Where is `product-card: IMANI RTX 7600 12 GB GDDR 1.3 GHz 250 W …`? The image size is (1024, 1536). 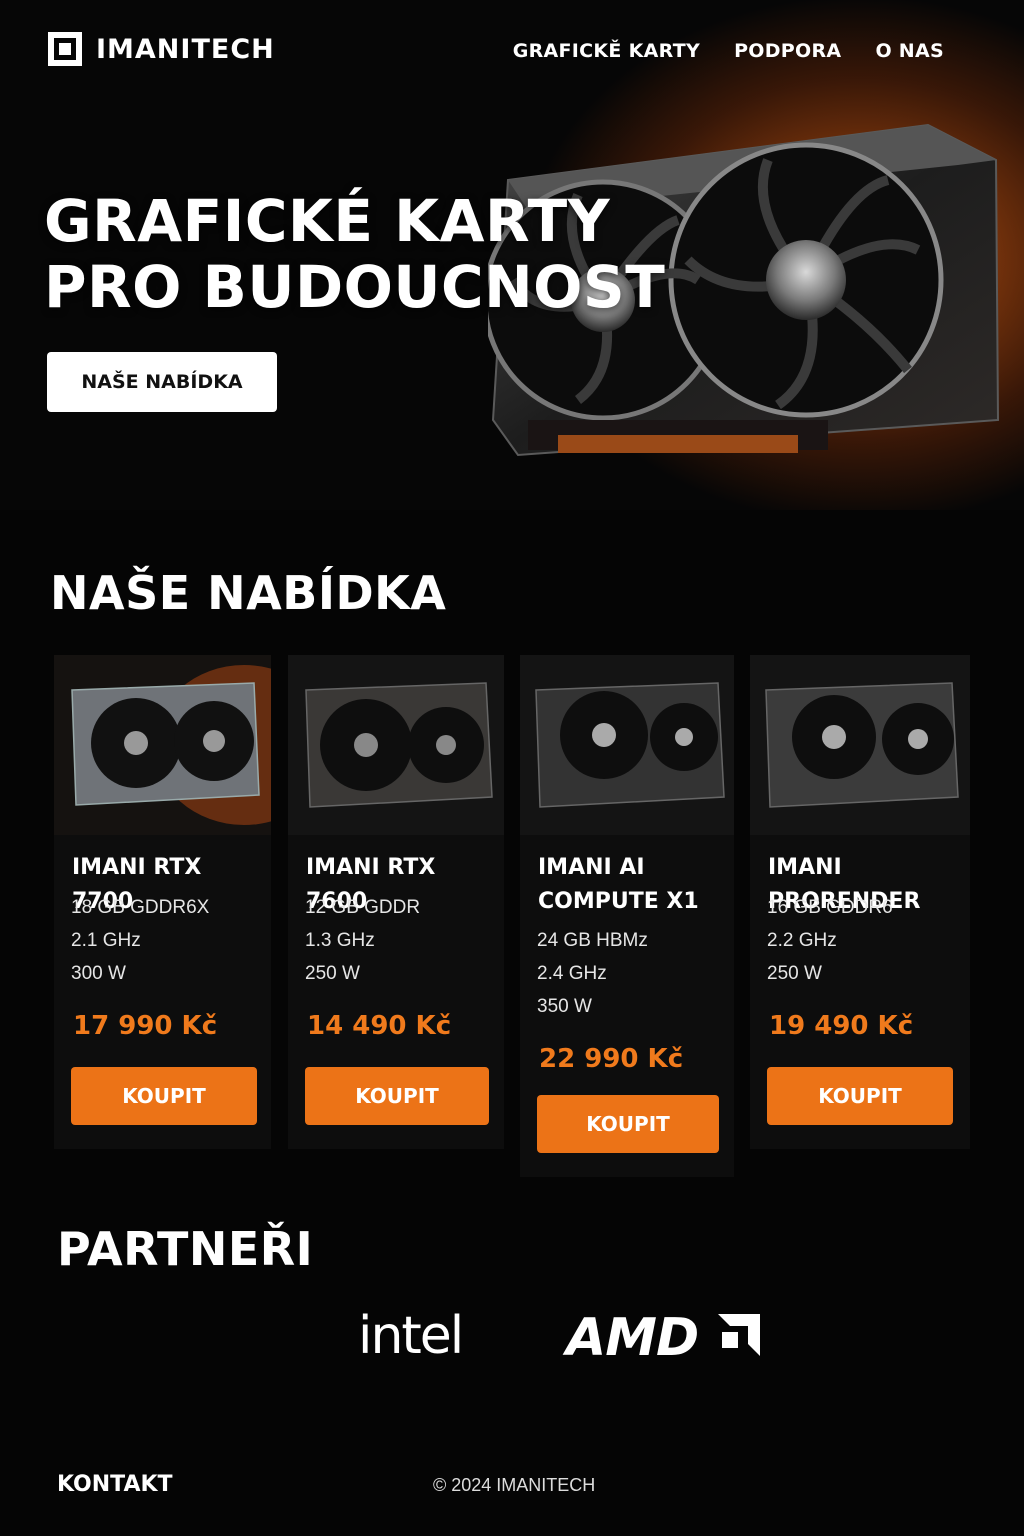 product-card: IMANI RTX 7600 12 GB GDDR 1.3 GHz 250 W … is located at coordinates (396, 902).